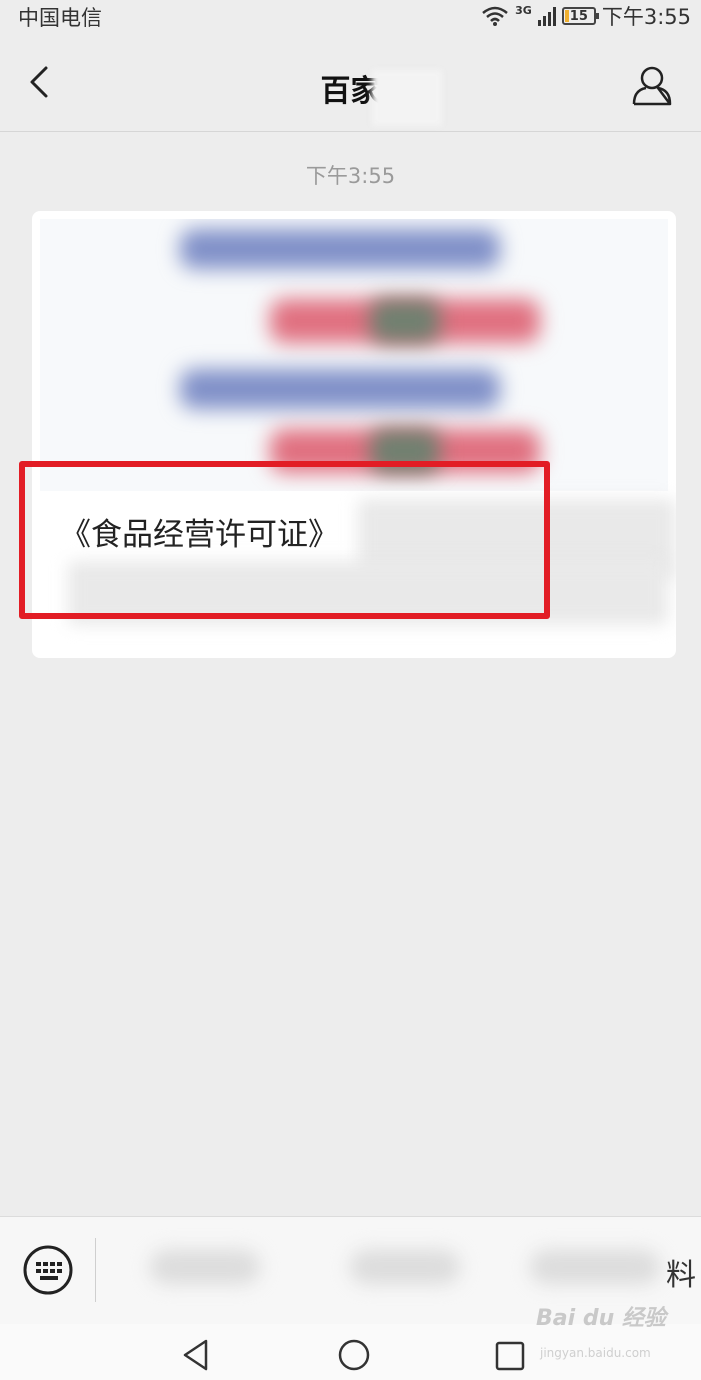 The height and width of the screenshot is (1380, 701). What do you see at coordinates (407, 98) in the screenshot?
I see `title-redaction` at bounding box center [407, 98].